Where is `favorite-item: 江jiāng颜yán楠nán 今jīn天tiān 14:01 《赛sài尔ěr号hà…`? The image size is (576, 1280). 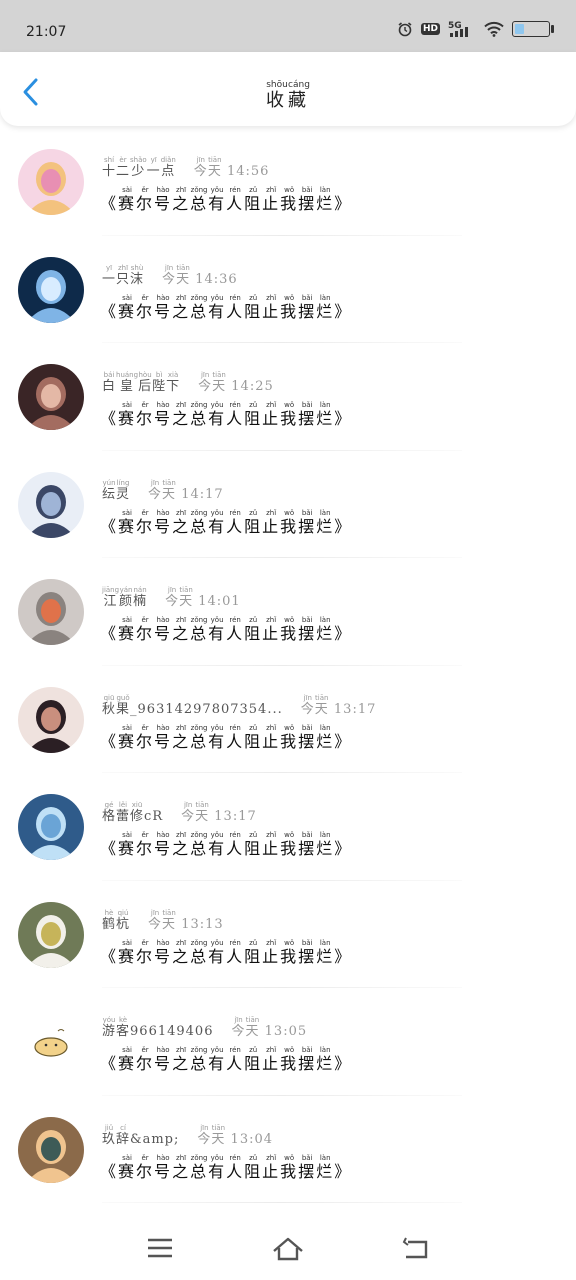 favorite-item: 江jiāng颜yán楠nán 今jīn天tiān 14:01 《赛sài尔ěr号hà… is located at coordinates (288, 612).